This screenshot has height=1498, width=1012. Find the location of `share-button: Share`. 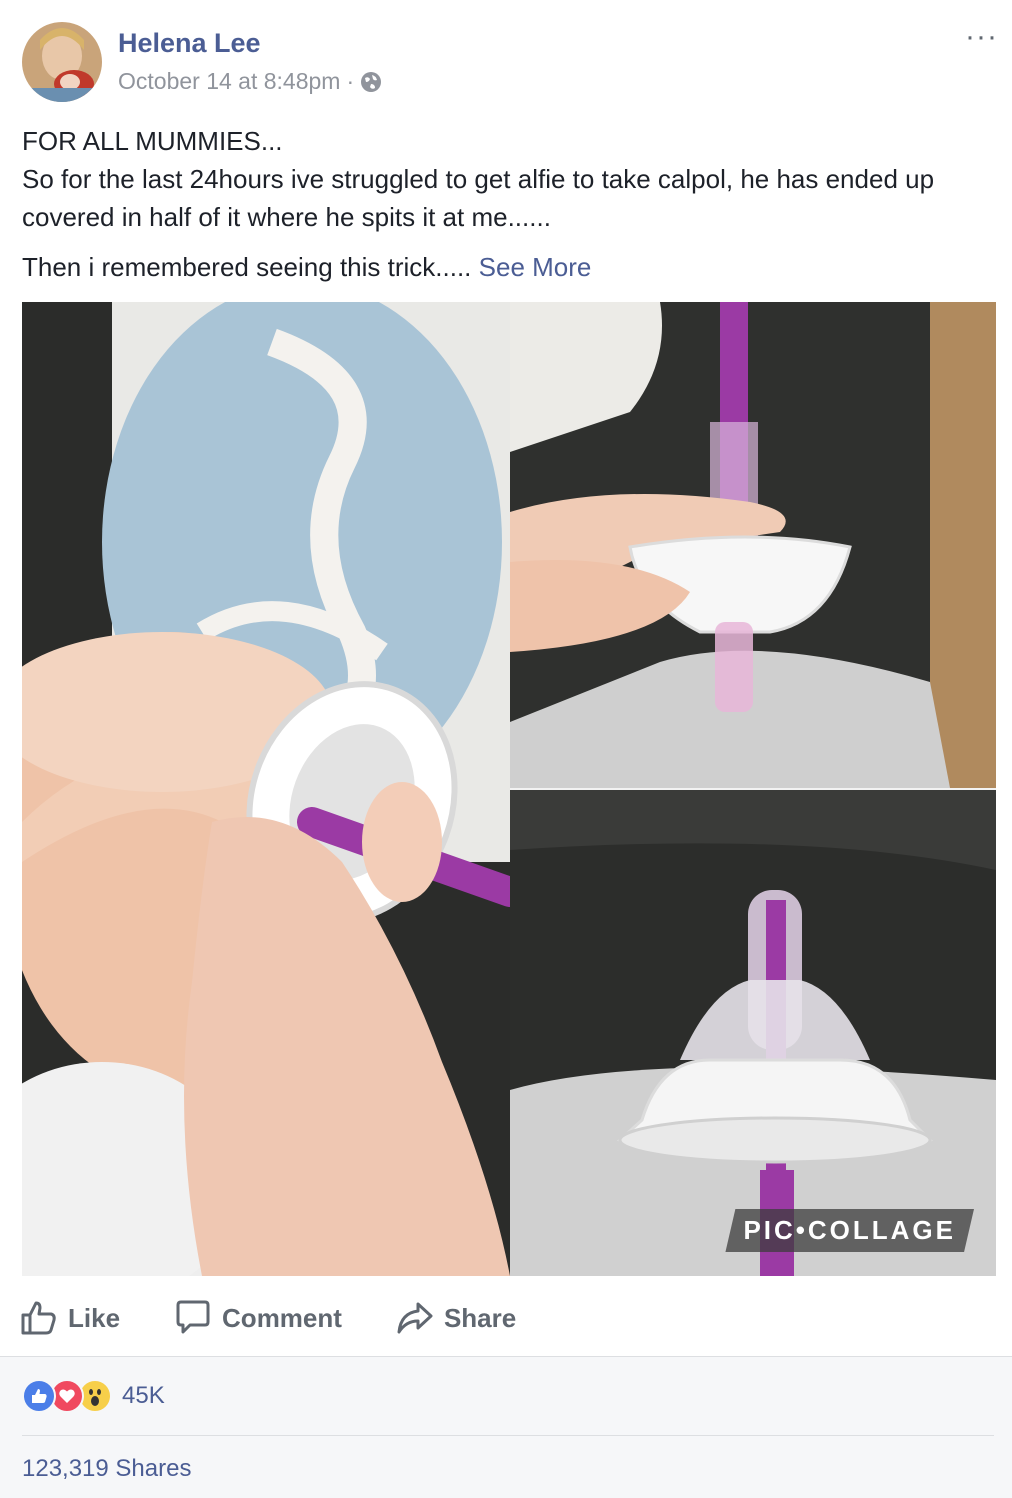

share-button: Share is located at coordinates (456, 1318).